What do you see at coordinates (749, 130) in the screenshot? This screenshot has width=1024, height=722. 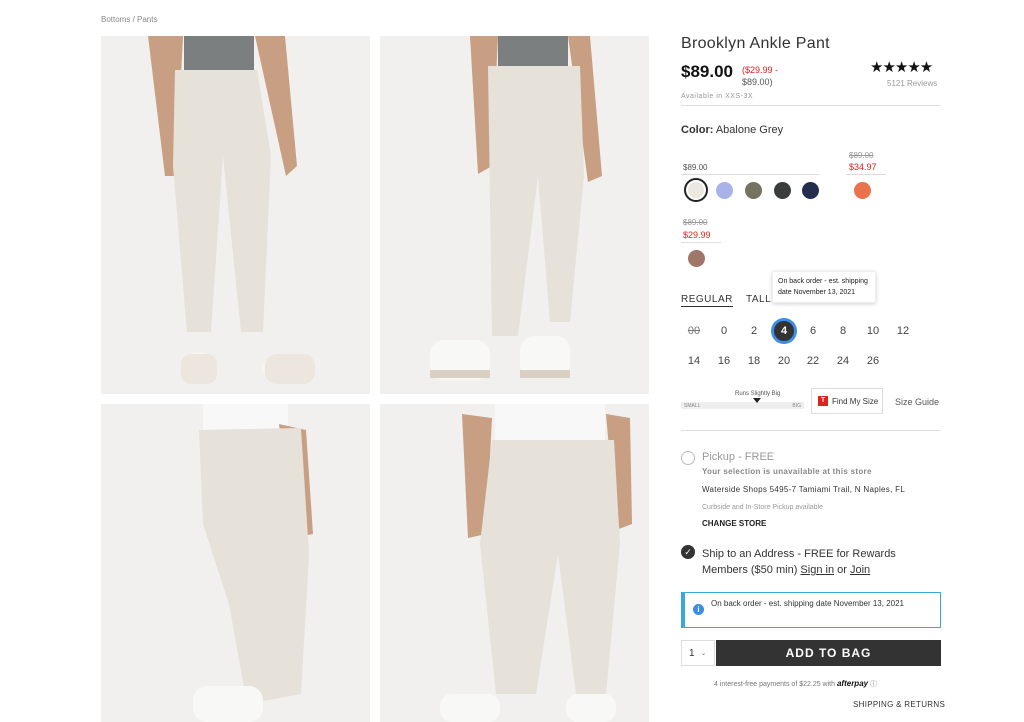 I see `color-selected-name: Abalone Grey` at bounding box center [749, 130].